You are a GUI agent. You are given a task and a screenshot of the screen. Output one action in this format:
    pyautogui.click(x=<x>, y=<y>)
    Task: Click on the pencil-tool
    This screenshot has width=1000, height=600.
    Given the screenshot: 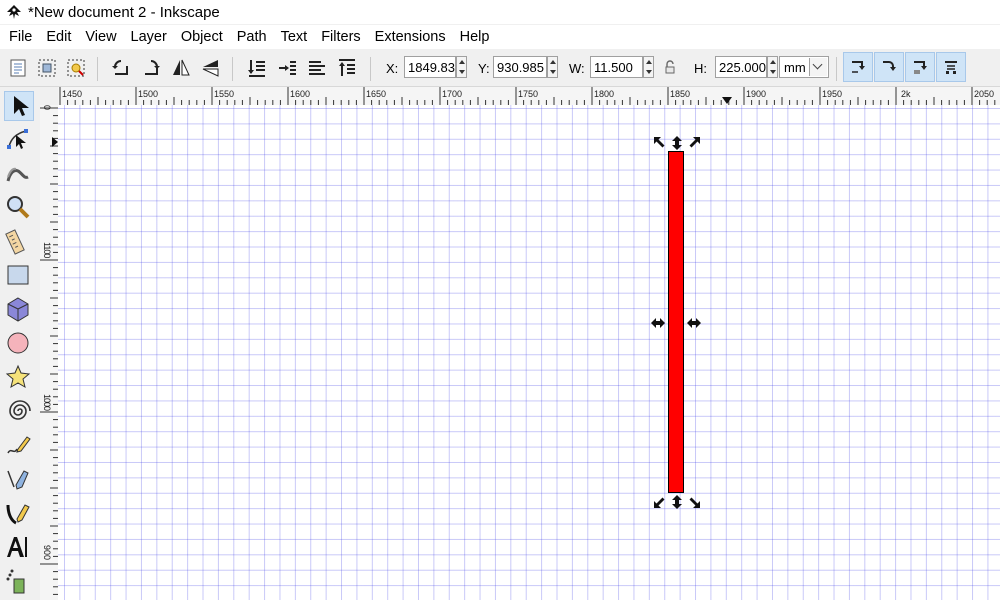 What is the action you would take?
    pyautogui.click(x=19, y=446)
    